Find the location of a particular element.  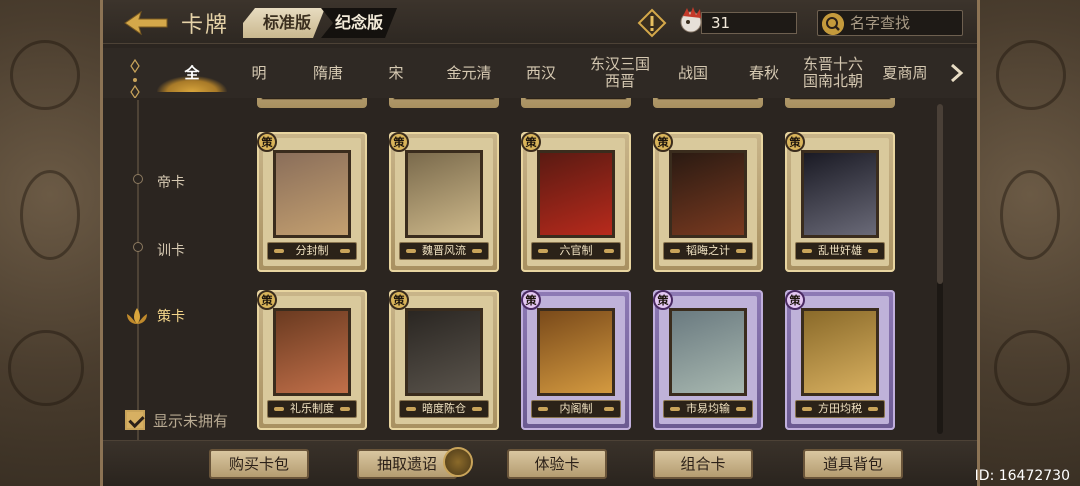

left-decor-panel is located at coordinates (50, 243).